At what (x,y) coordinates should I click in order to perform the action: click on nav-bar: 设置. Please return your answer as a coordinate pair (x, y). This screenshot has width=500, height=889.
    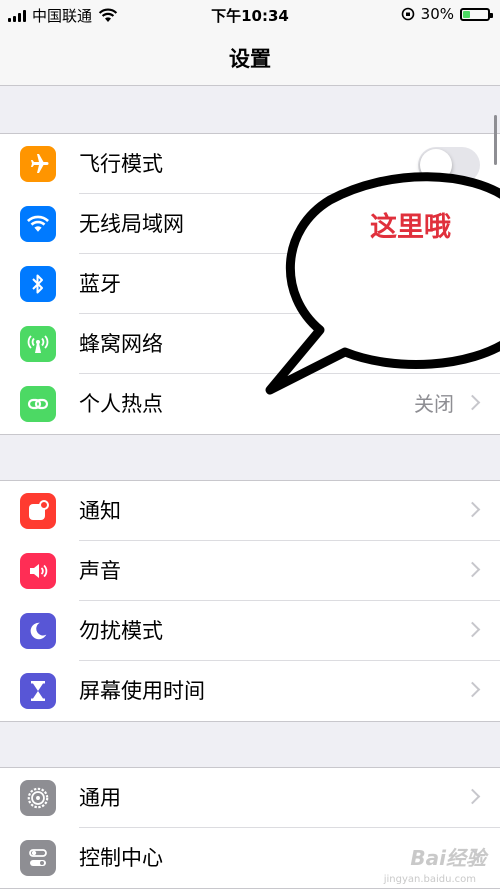
    Looking at the image, I should click on (250, 58).